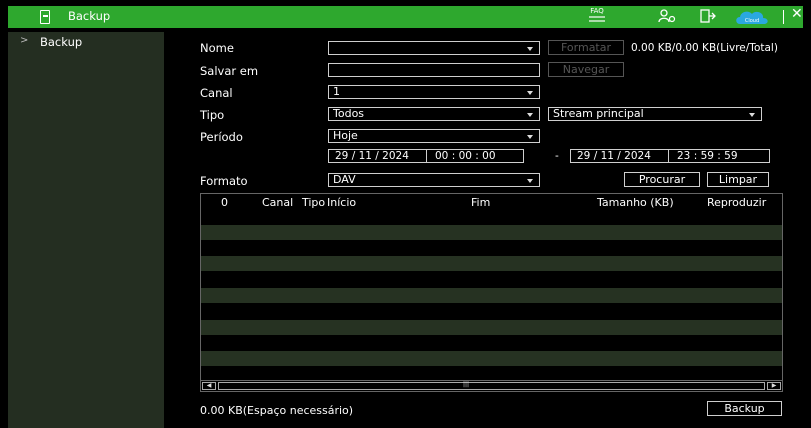 Image resolution: width=811 pixels, height=428 pixels. What do you see at coordinates (704, 48) in the screenshot?
I see `capacity-text: 0.00 KB/0.00 KB(Livre/Total)` at bounding box center [704, 48].